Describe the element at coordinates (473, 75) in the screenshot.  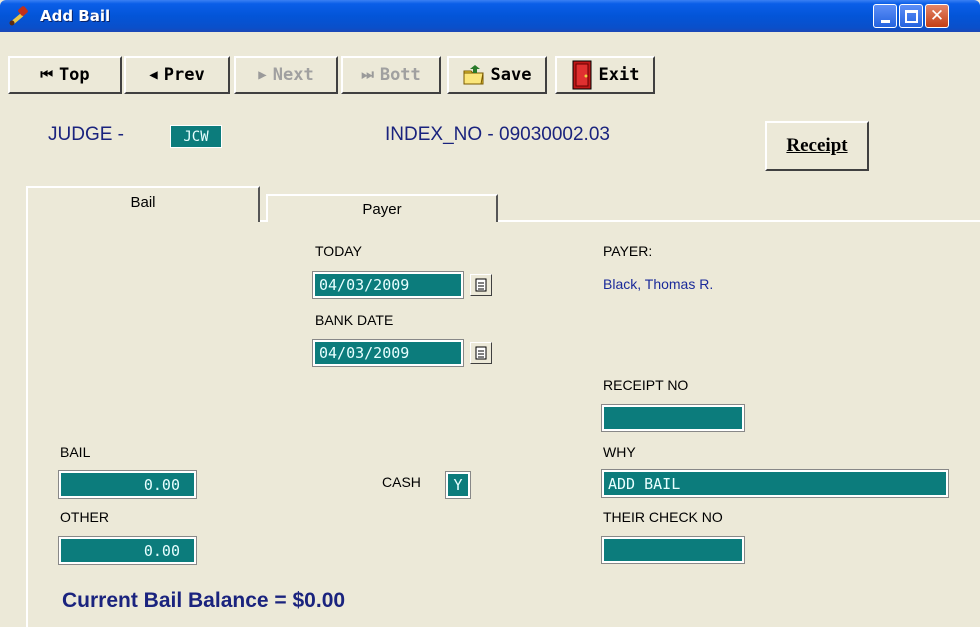
I see `folder-save-icon` at that location.